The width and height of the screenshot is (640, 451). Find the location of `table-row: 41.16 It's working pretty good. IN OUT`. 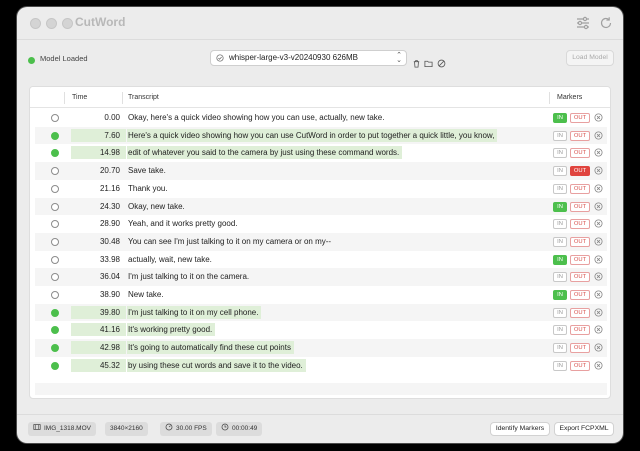

table-row: 41.16 It's working pretty good. IN OUT is located at coordinates (321, 330).